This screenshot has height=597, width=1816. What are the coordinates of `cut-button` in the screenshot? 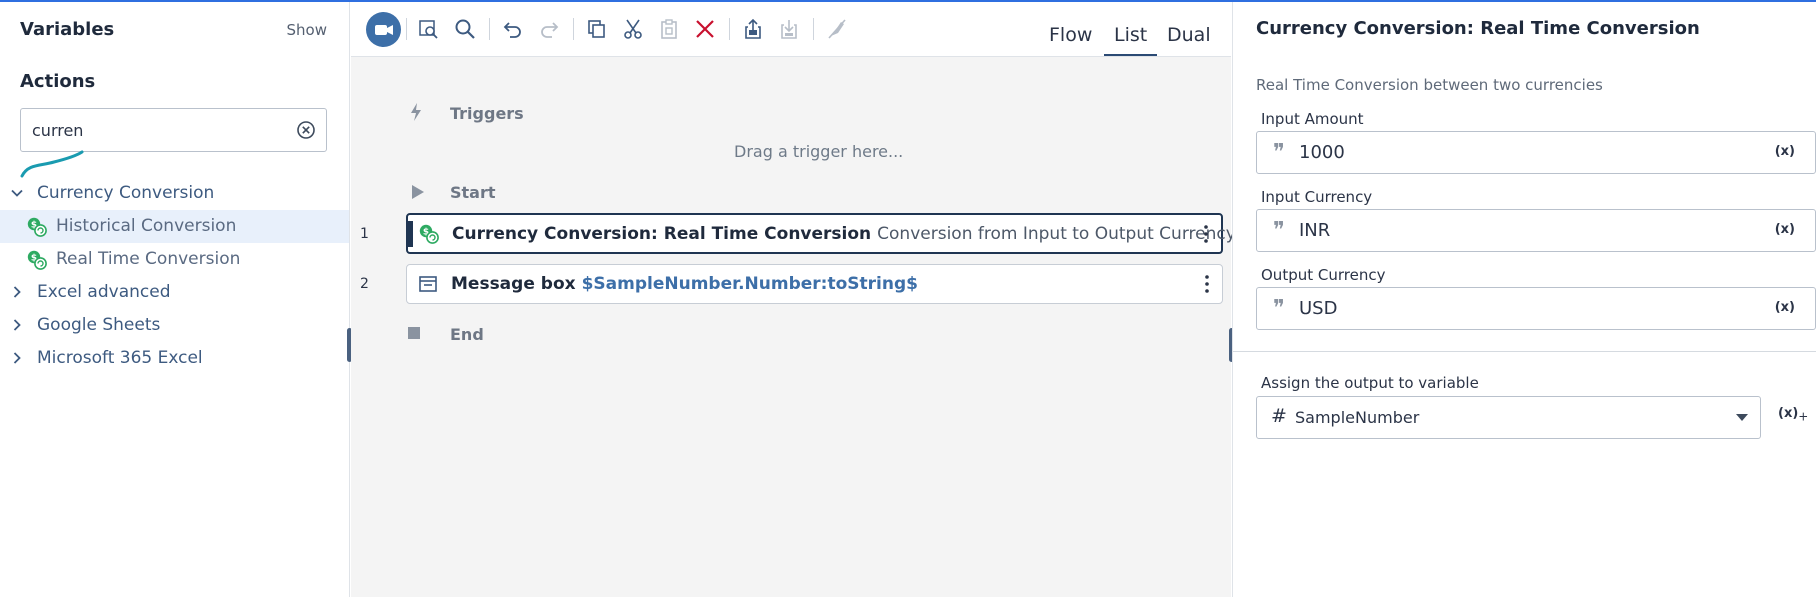 It's located at (633, 29).